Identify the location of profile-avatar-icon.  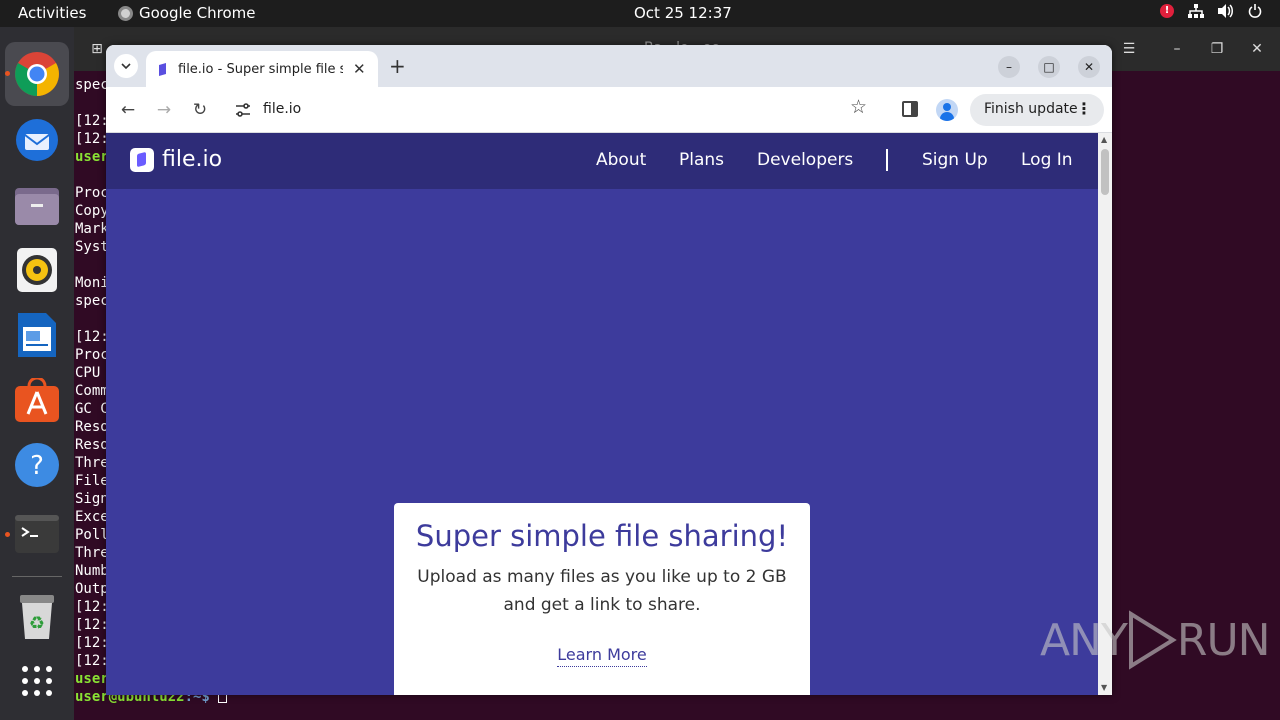
(947, 110).